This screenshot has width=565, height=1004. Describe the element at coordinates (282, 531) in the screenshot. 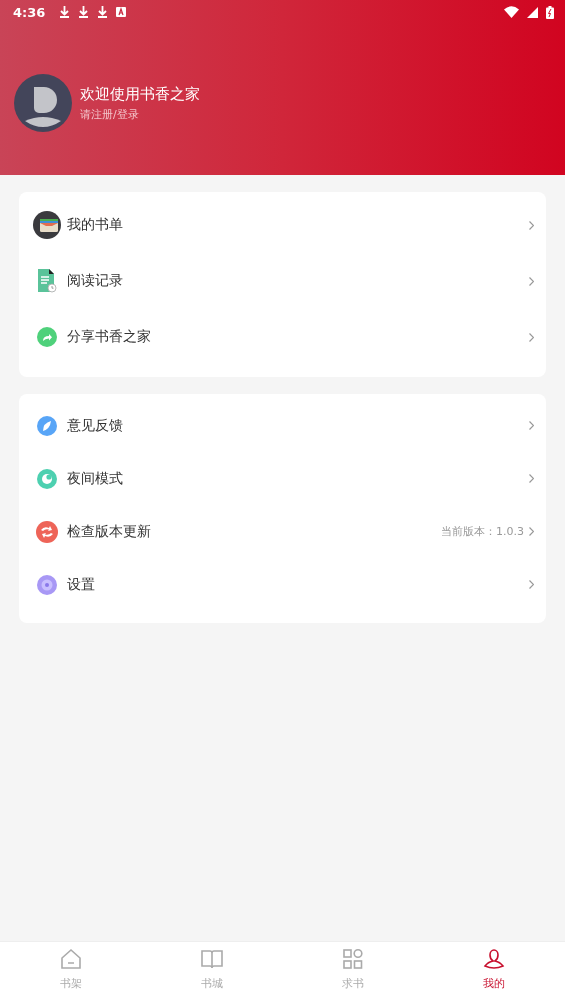

I see `menu-item: 检查版本更新 当前版本：1.0.3` at that location.